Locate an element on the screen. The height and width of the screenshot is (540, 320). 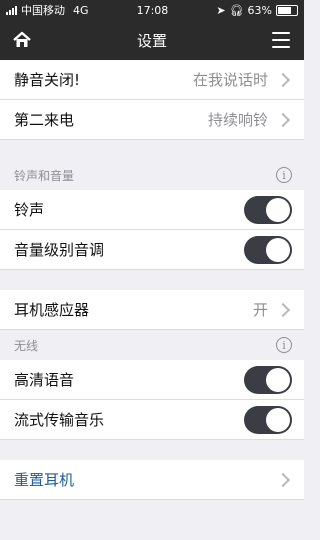
row-headset-sensor: 耳机感应器 开 is located at coordinates (152, 310).